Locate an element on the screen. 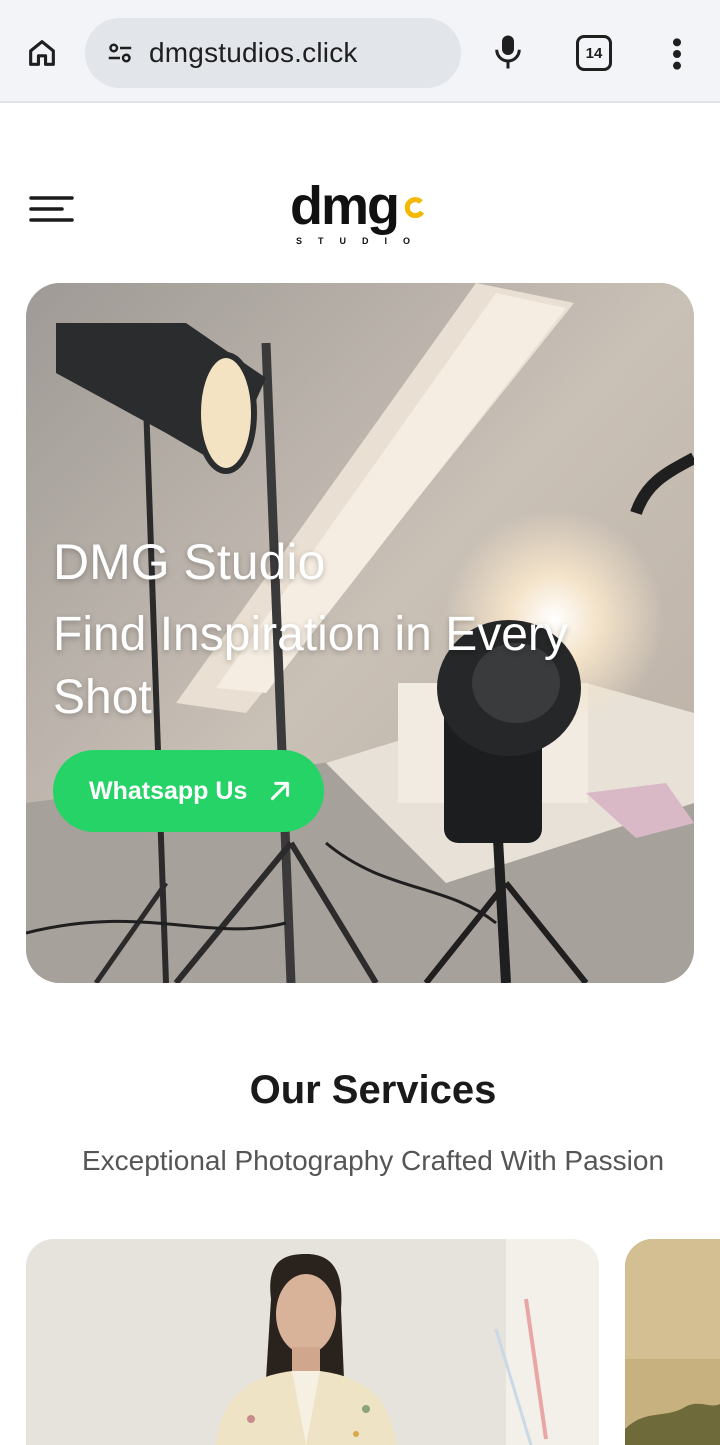 Image resolution: width=720 pixels, height=1445 pixels. svg-text: dmg is located at coordinates (344, 208).